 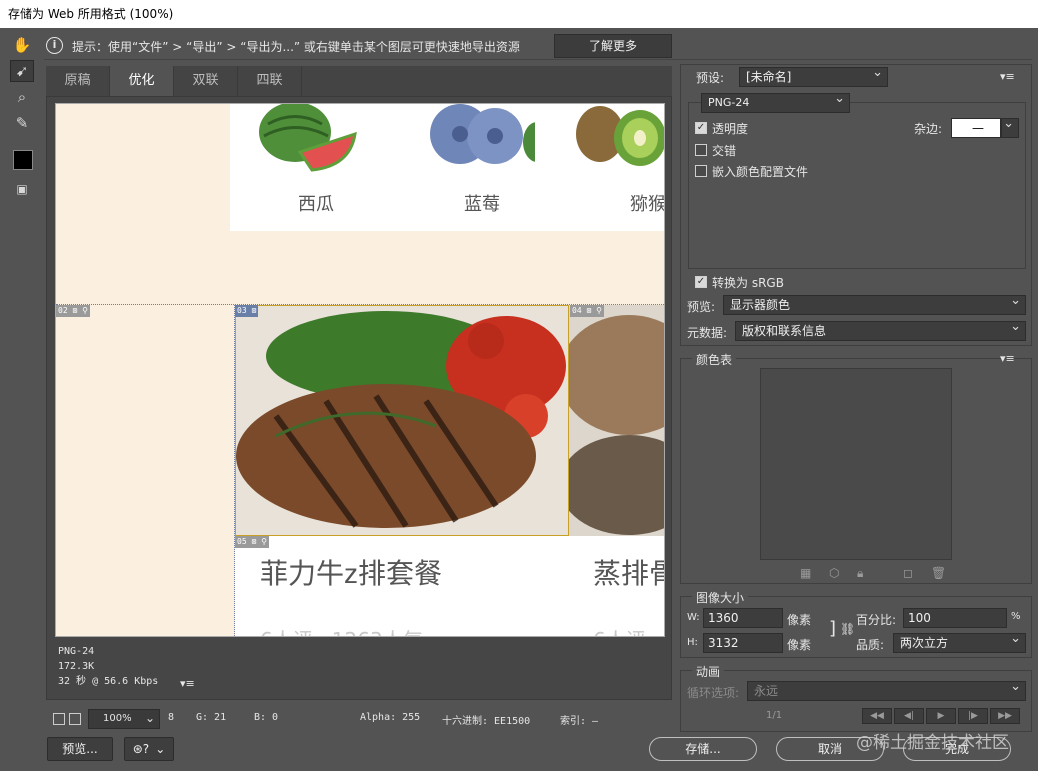 What do you see at coordinates (1007, 76) in the screenshot?
I see `settings-menu-icon: ▾≡` at bounding box center [1007, 76].